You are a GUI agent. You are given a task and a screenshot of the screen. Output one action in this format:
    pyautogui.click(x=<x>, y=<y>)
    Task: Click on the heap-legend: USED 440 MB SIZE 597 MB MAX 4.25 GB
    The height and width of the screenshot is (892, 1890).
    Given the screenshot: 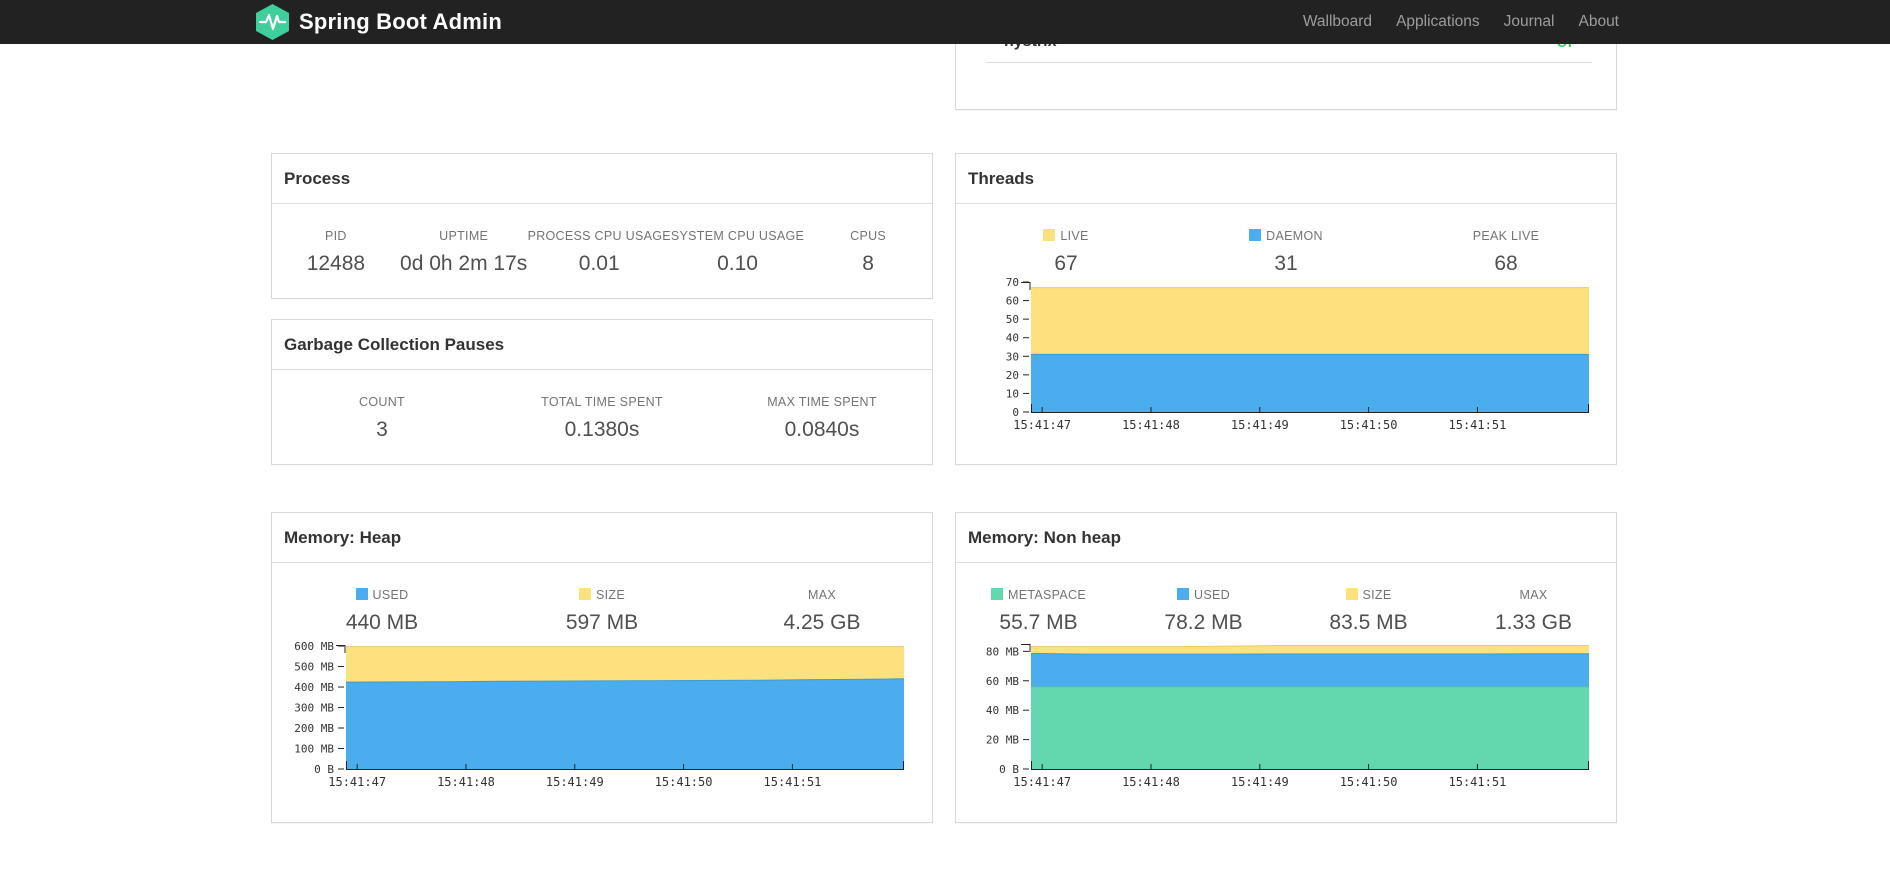 What is the action you would take?
    pyautogui.click(x=602, y=599)
    